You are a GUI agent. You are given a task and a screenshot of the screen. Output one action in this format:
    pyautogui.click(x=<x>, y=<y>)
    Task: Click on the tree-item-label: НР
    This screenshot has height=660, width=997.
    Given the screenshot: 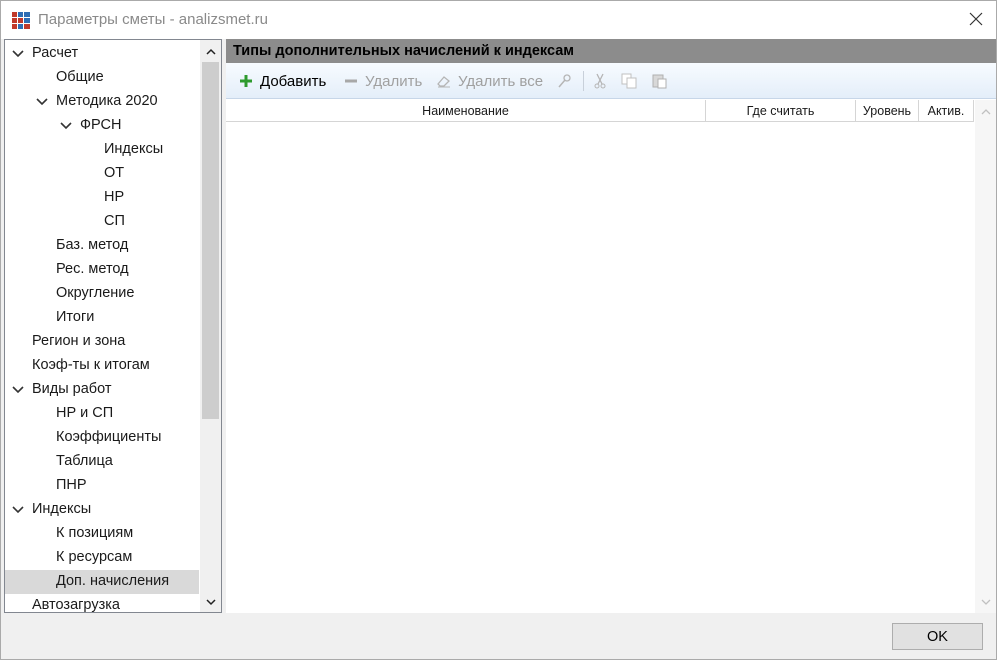 What is the action you would take?
    pyautogui.click(x=114, y=197)
    